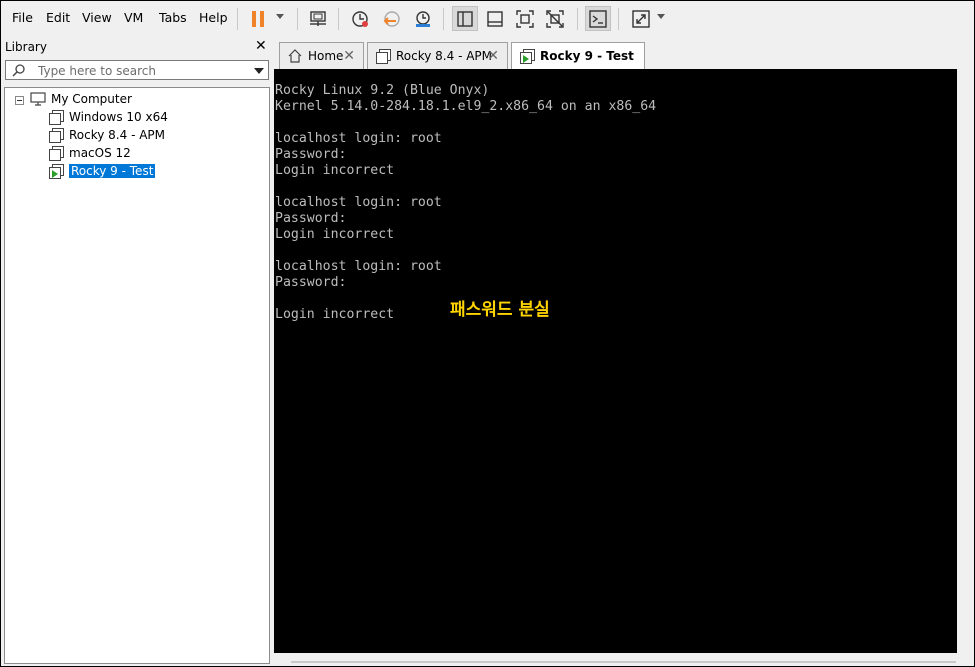 This screenshot has width=975, height=667. I want to click on unity-icon, so click(555, 18).